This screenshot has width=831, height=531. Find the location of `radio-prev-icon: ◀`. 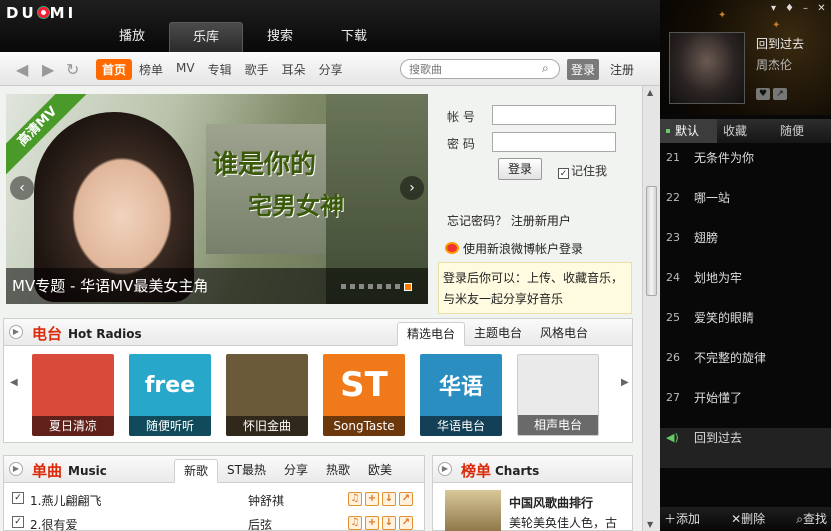

radio-prev-icon: ◀ is located at coordinates (14, 382).